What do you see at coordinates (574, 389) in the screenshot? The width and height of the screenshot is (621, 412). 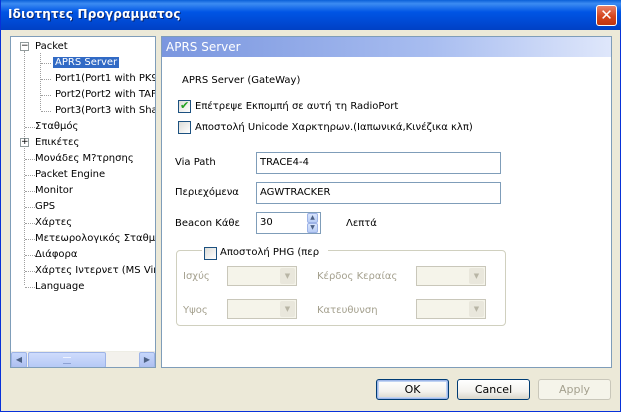 I see `apply-button: Apply` at bounding box center [574, 389].